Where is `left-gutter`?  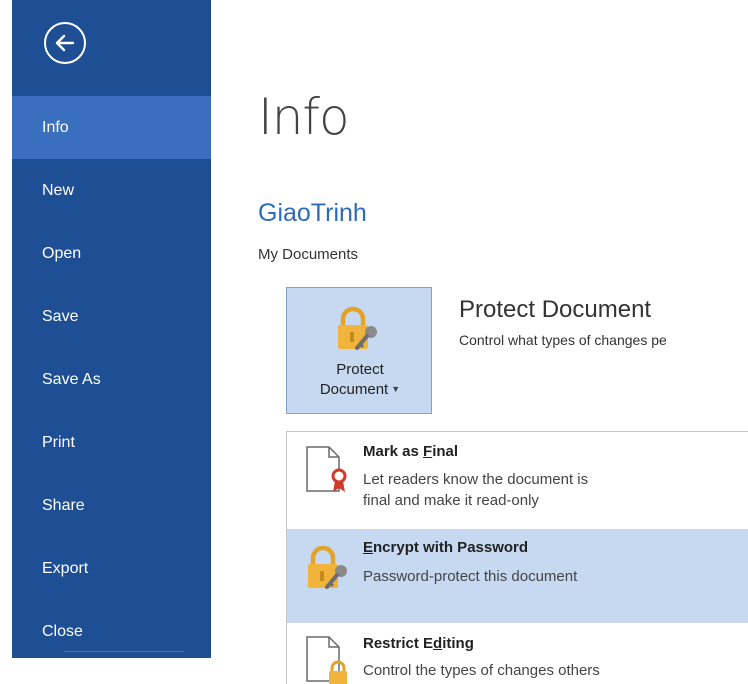
left-gutter is located at coordinates (6, 342).